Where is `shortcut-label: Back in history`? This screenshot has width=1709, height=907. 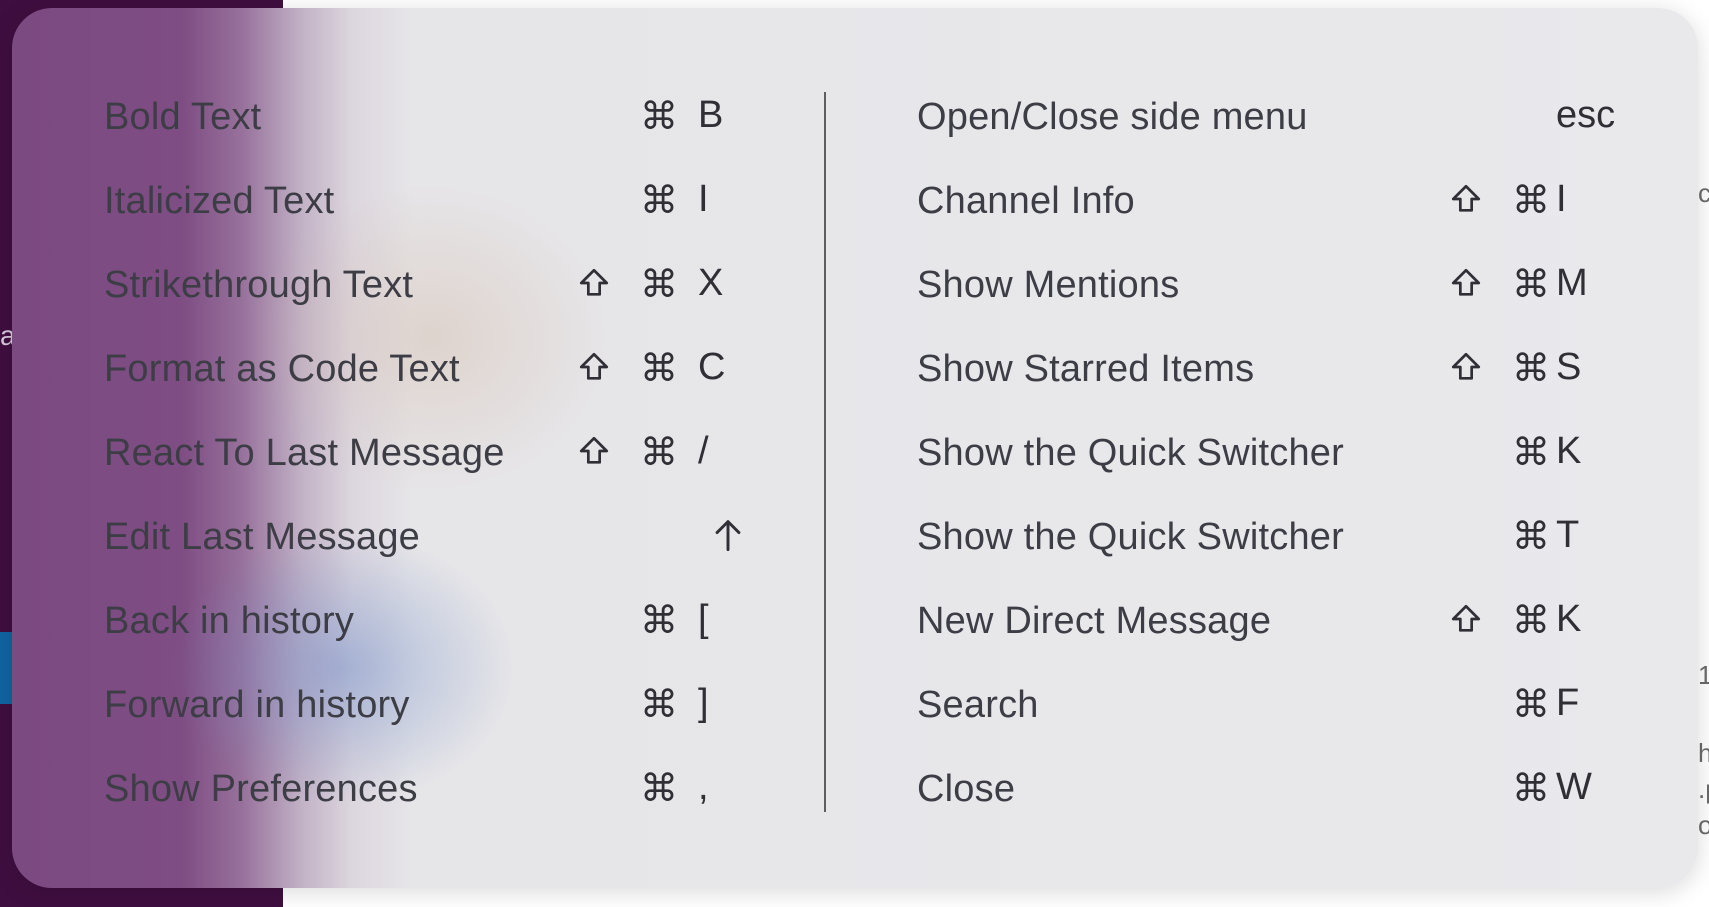 shortcut-label: Back in history is located at coordinates (229, 621).